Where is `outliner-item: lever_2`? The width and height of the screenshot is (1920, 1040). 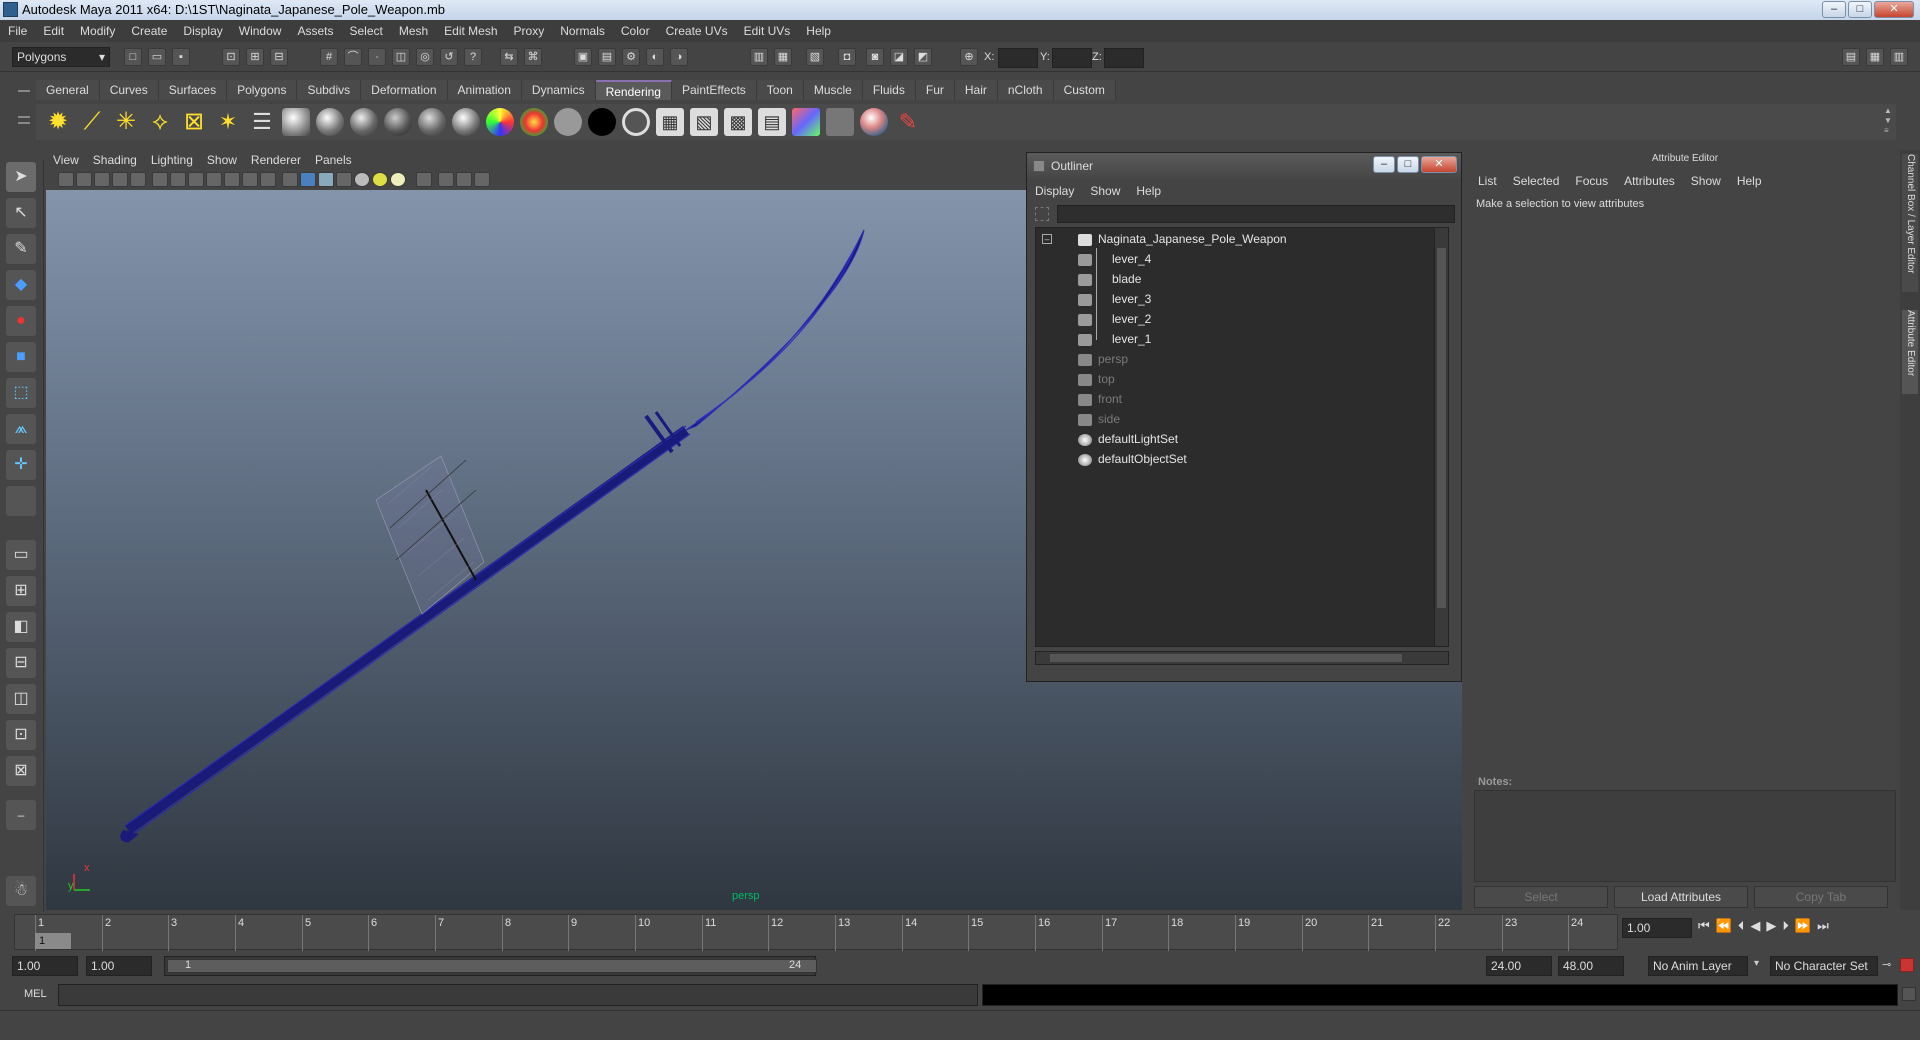
outliner-item: lever_2 is located at coordinates (1114, 319).